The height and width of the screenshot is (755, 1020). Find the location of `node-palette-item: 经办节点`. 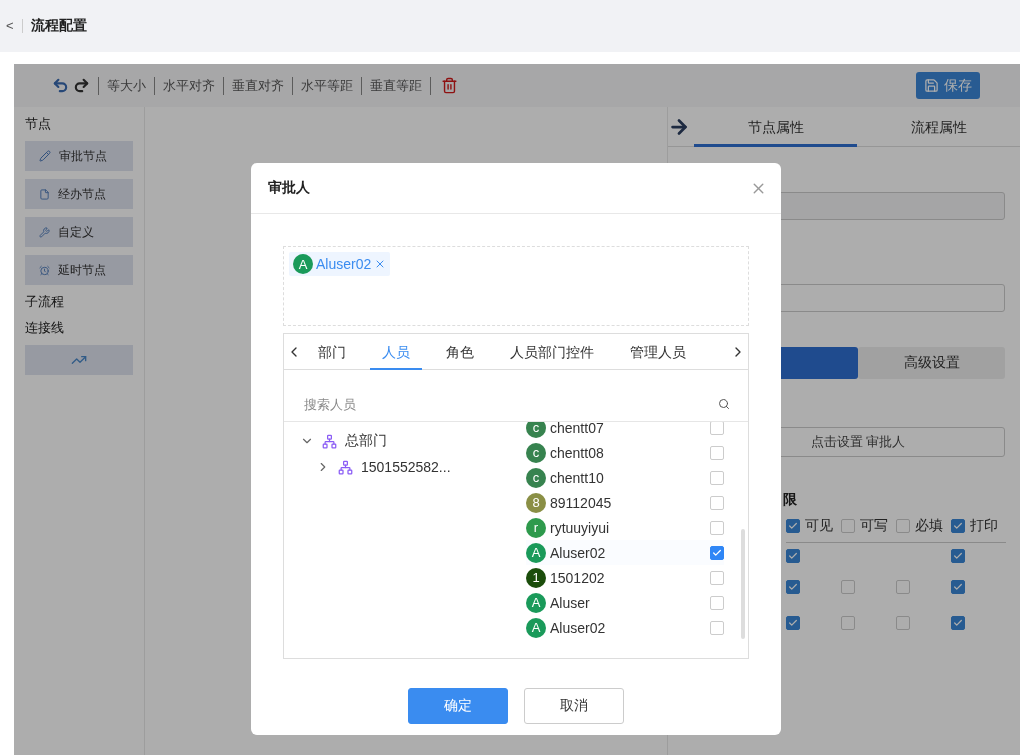

node-palette-item: 经办节点 is located at coordinates (79, 194).